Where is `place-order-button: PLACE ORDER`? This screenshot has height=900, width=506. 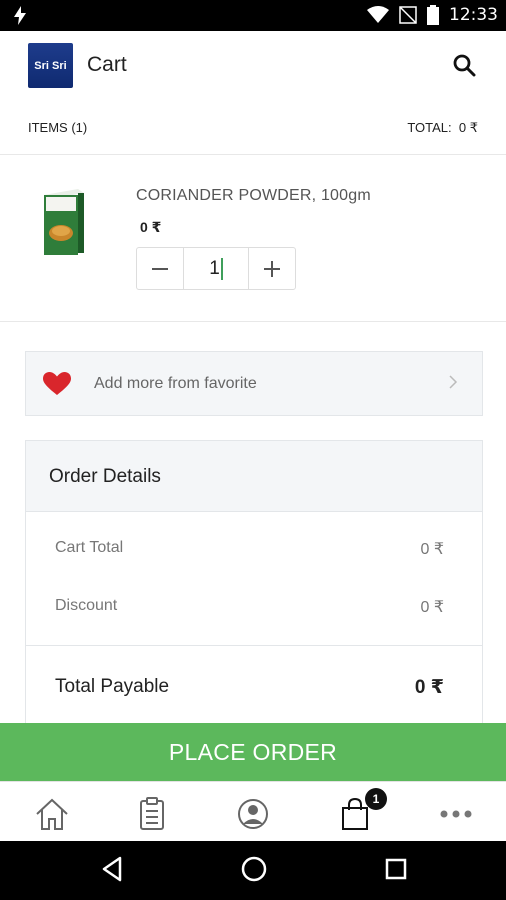 place-order-button: PLACE ORDER is located at coordinates (253, 752).